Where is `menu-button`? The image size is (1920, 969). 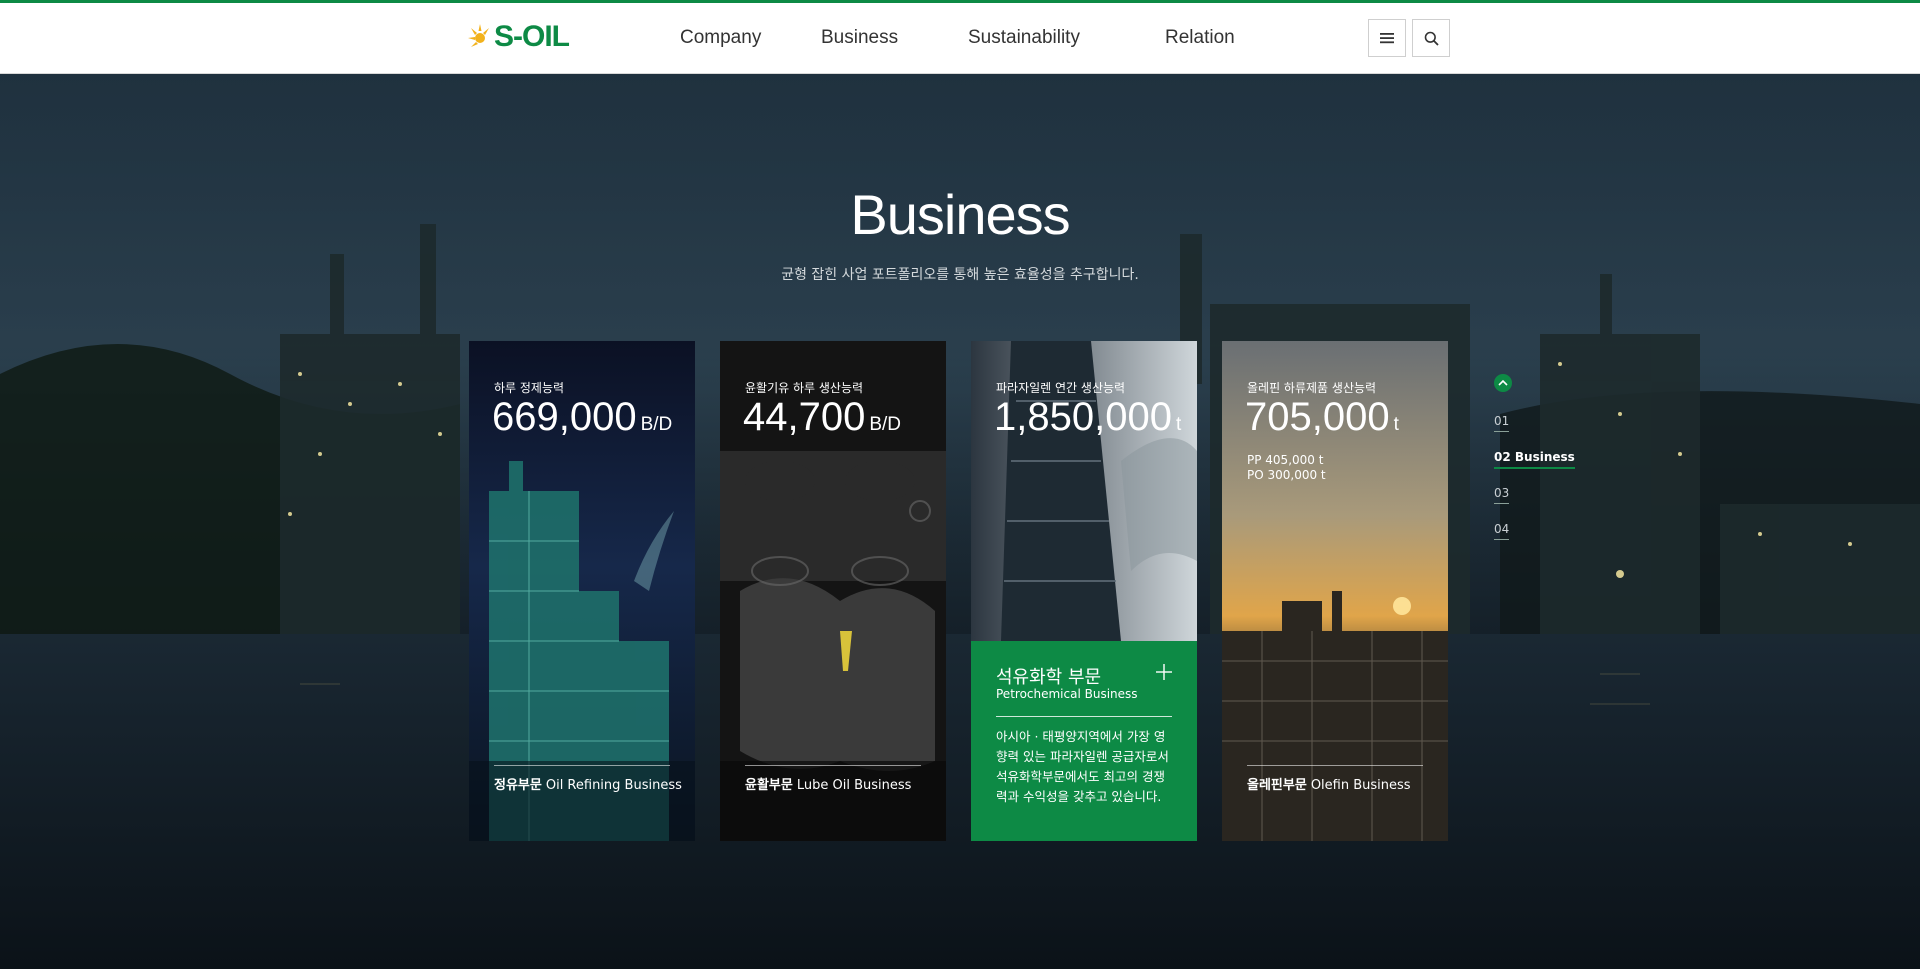 menu-button is located at coordinates (1387, 38).